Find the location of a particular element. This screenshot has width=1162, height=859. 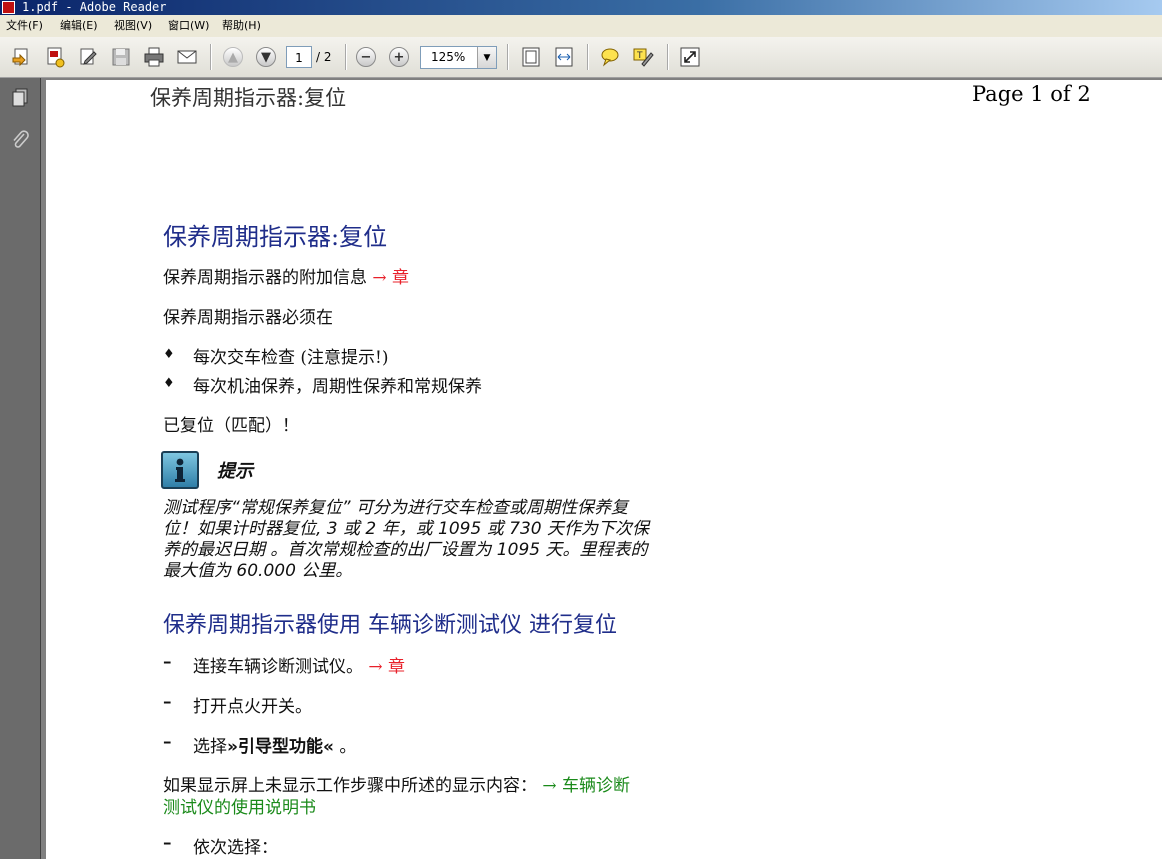

pages-icon is located at coordinates (20, 98).